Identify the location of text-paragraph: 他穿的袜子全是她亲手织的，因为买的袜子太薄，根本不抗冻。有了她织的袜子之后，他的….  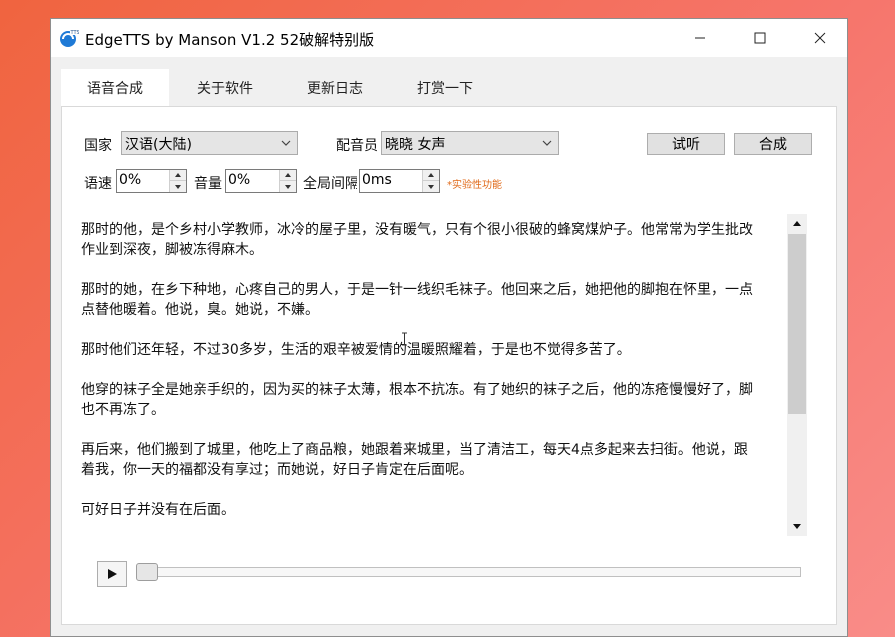
(417, 400).